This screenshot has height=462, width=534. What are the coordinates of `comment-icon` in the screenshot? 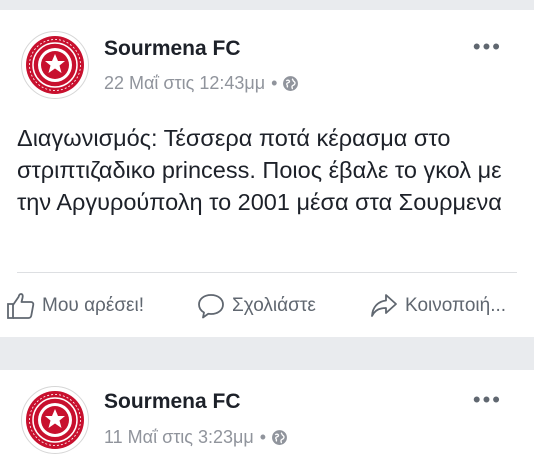 It's located at (211, 306).